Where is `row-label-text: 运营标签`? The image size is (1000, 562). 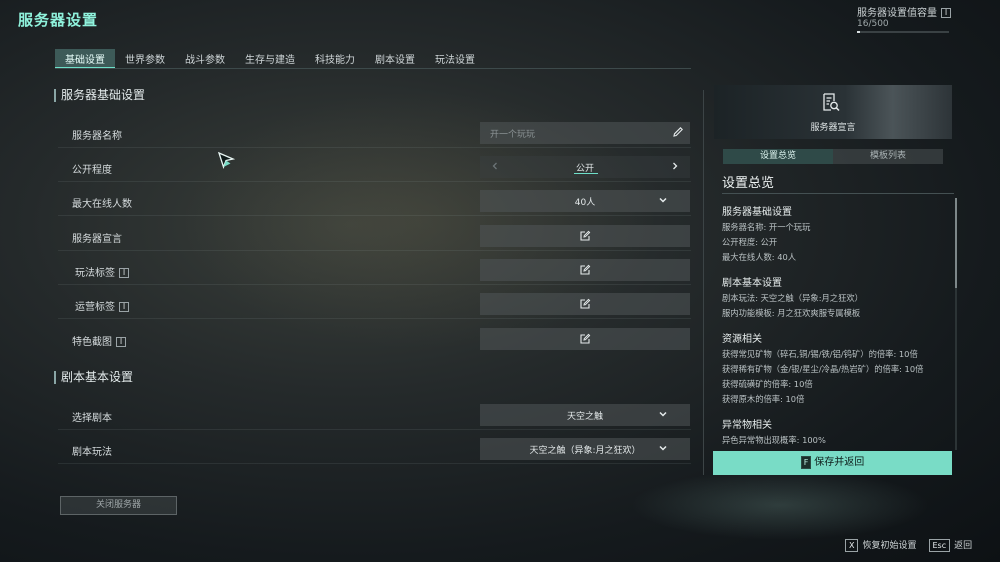
row-label-text: 运营标签 is located at coordinates (95, 307).